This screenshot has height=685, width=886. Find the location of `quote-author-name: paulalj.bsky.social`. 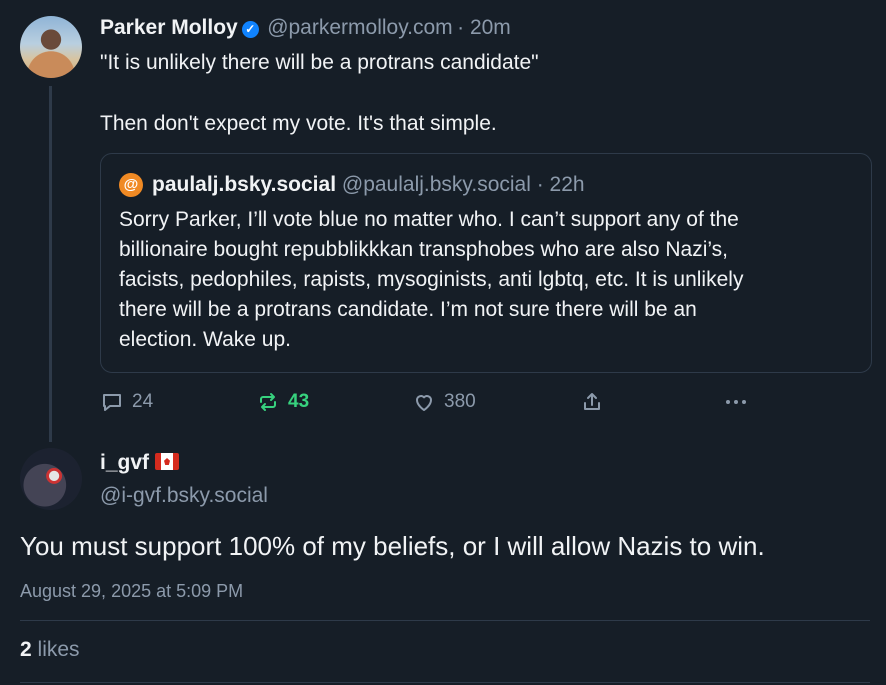

quote-author-name: paulalj.bsky.social is located at coordinates (244, 184).